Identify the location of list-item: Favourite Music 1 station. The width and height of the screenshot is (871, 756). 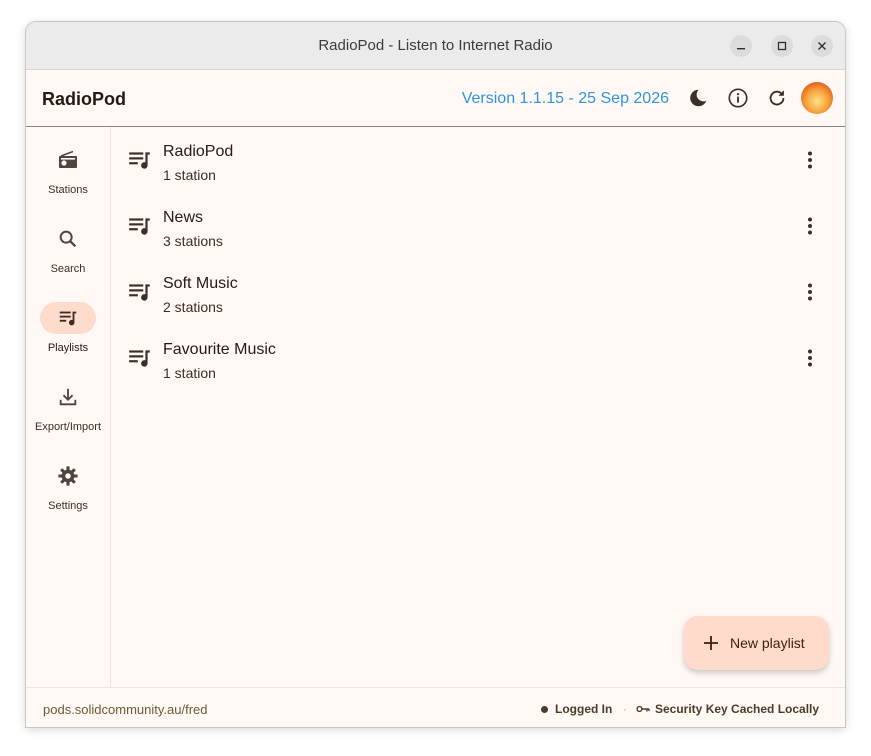
(478, 358).